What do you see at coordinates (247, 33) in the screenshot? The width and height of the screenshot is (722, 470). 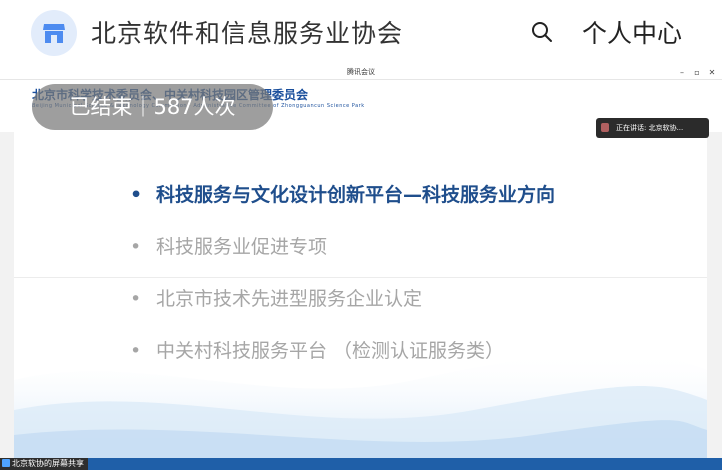 I see `site-title: 北京软件和信息服务业协会` at bounding box center [247, 33].